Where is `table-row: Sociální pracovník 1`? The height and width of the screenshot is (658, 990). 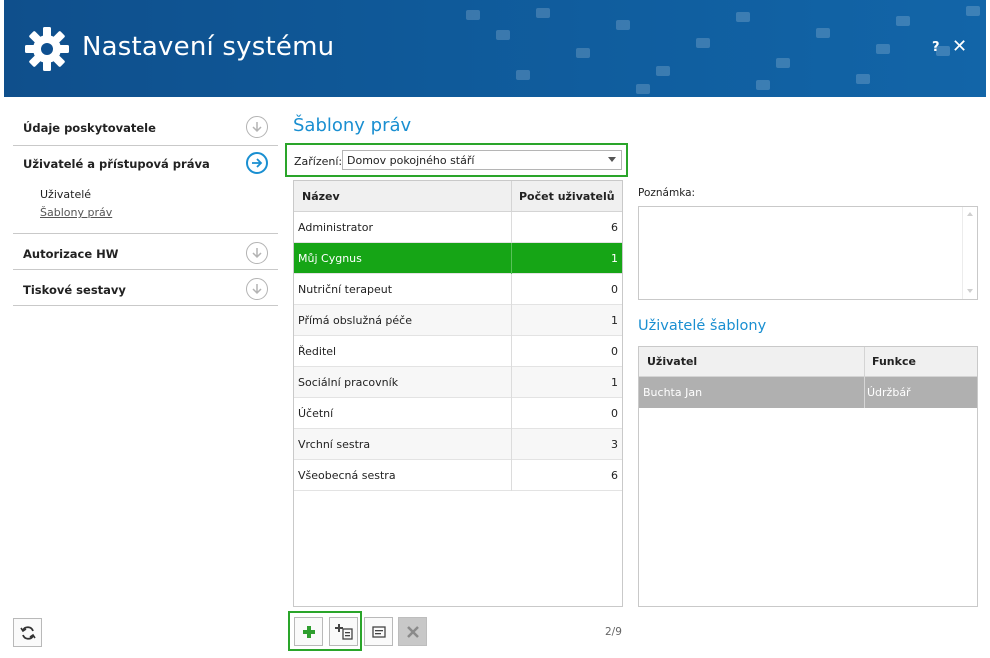 table-row: Sociální pracovník 1 is located at coordinates (458, 382).